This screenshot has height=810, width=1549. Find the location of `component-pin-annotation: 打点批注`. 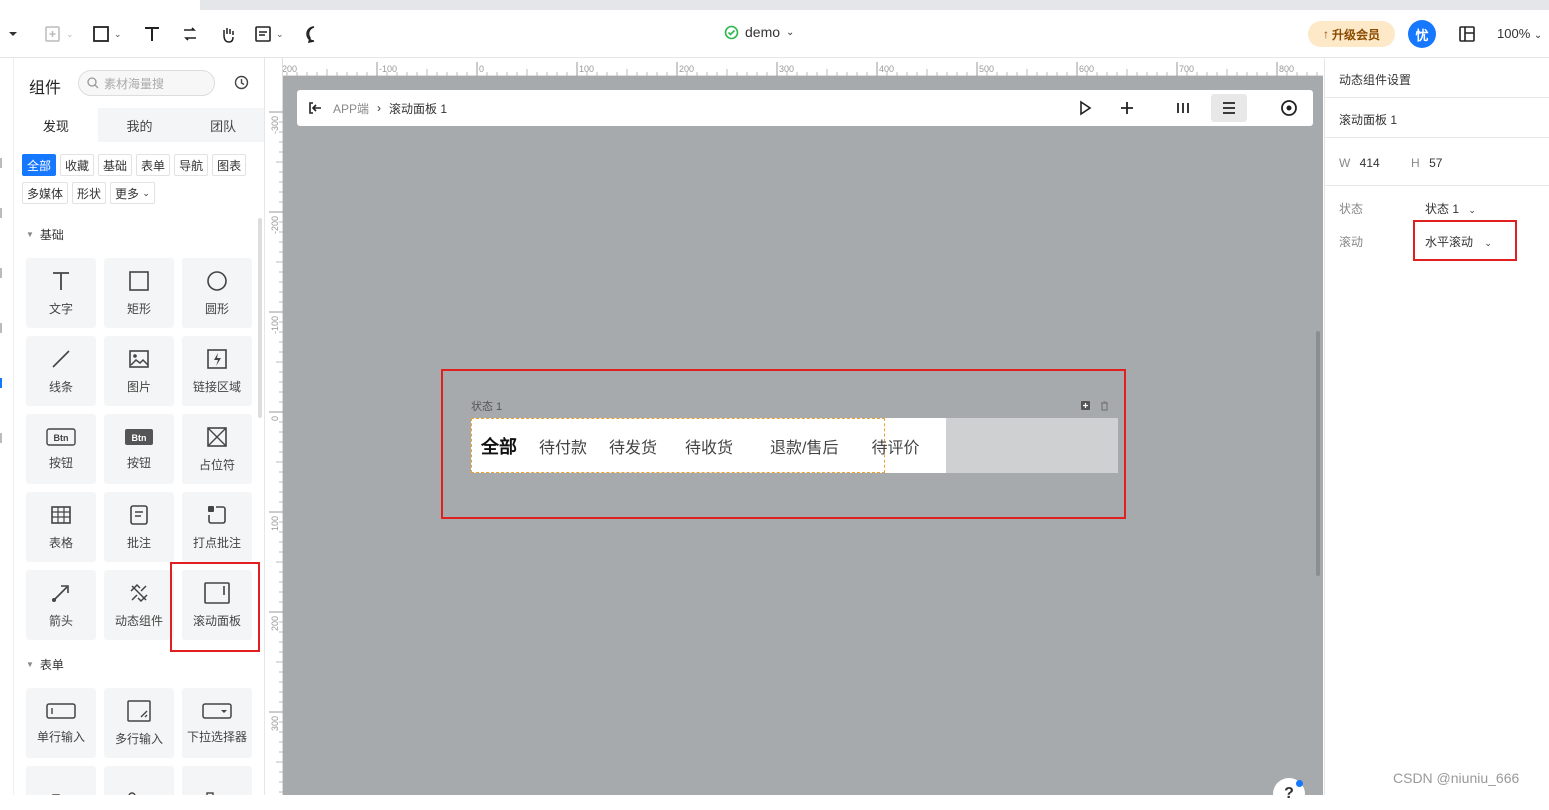

component-pin-annotation: 打点批注 is located at coordinates (217, 527).